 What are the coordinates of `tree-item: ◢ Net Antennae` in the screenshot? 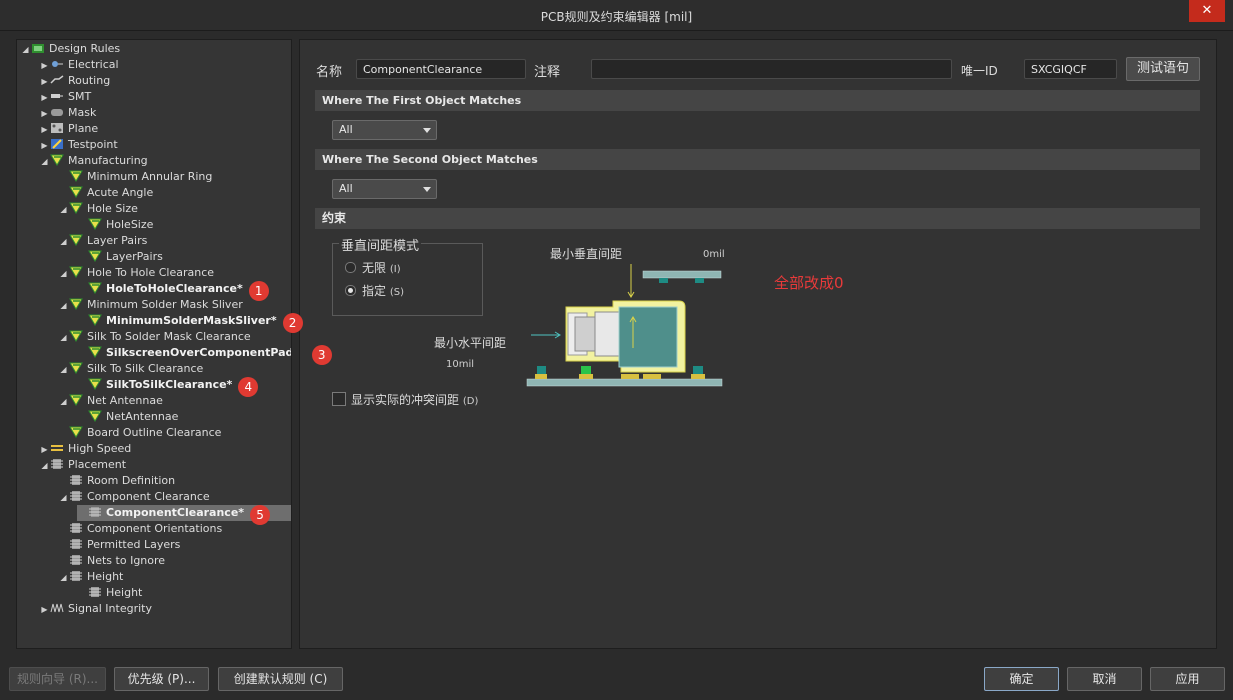 It's located at (110, 401).